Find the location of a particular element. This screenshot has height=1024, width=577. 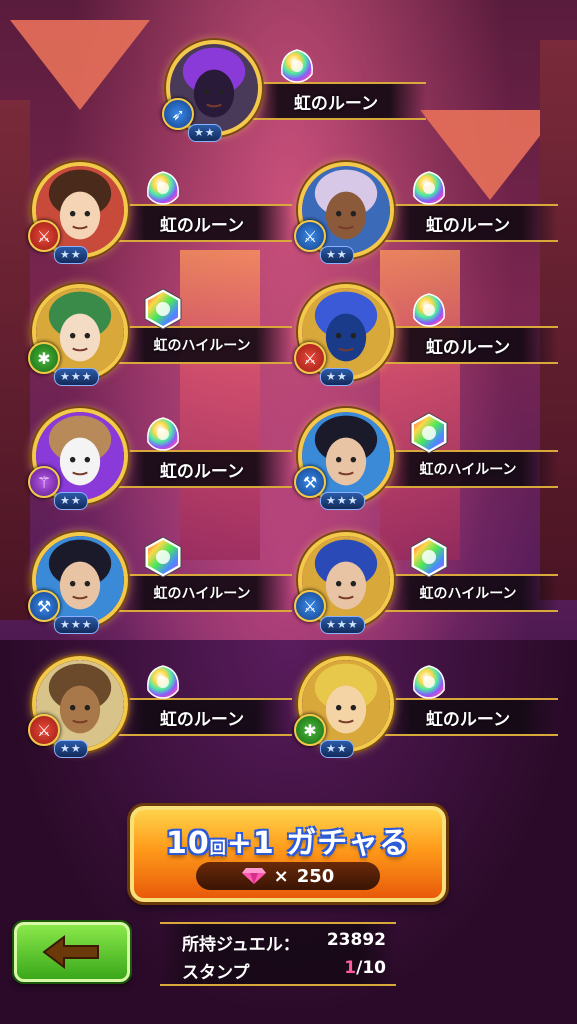

stamp-total: /10 is located at coordinates (371, 968).